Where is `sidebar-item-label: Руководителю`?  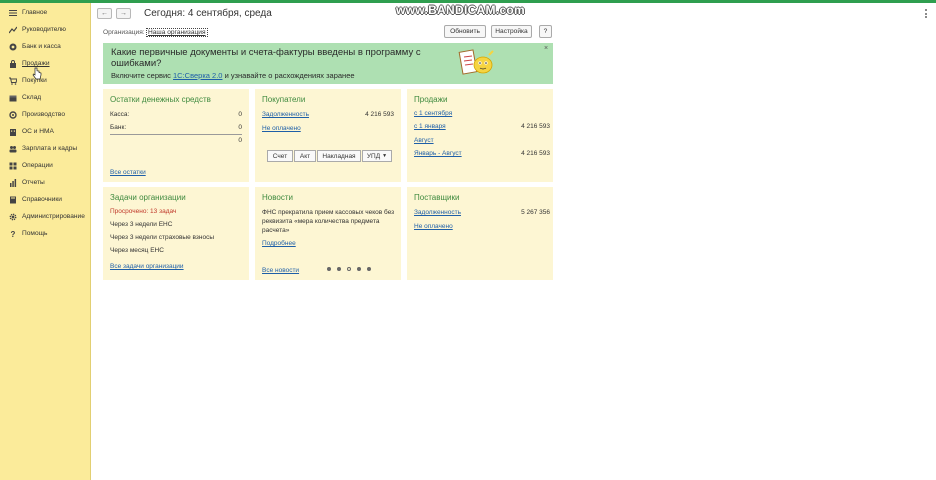
sidebar-item-label: Руководителю is located at coordinates (44, 29).